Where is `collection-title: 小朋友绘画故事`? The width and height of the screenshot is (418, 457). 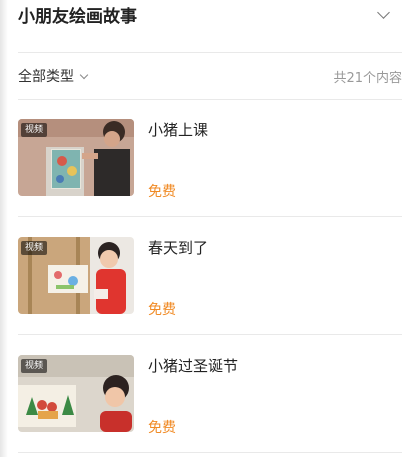
collection-title: 小朋友绘画故事 is located at coordinates (77, 16).